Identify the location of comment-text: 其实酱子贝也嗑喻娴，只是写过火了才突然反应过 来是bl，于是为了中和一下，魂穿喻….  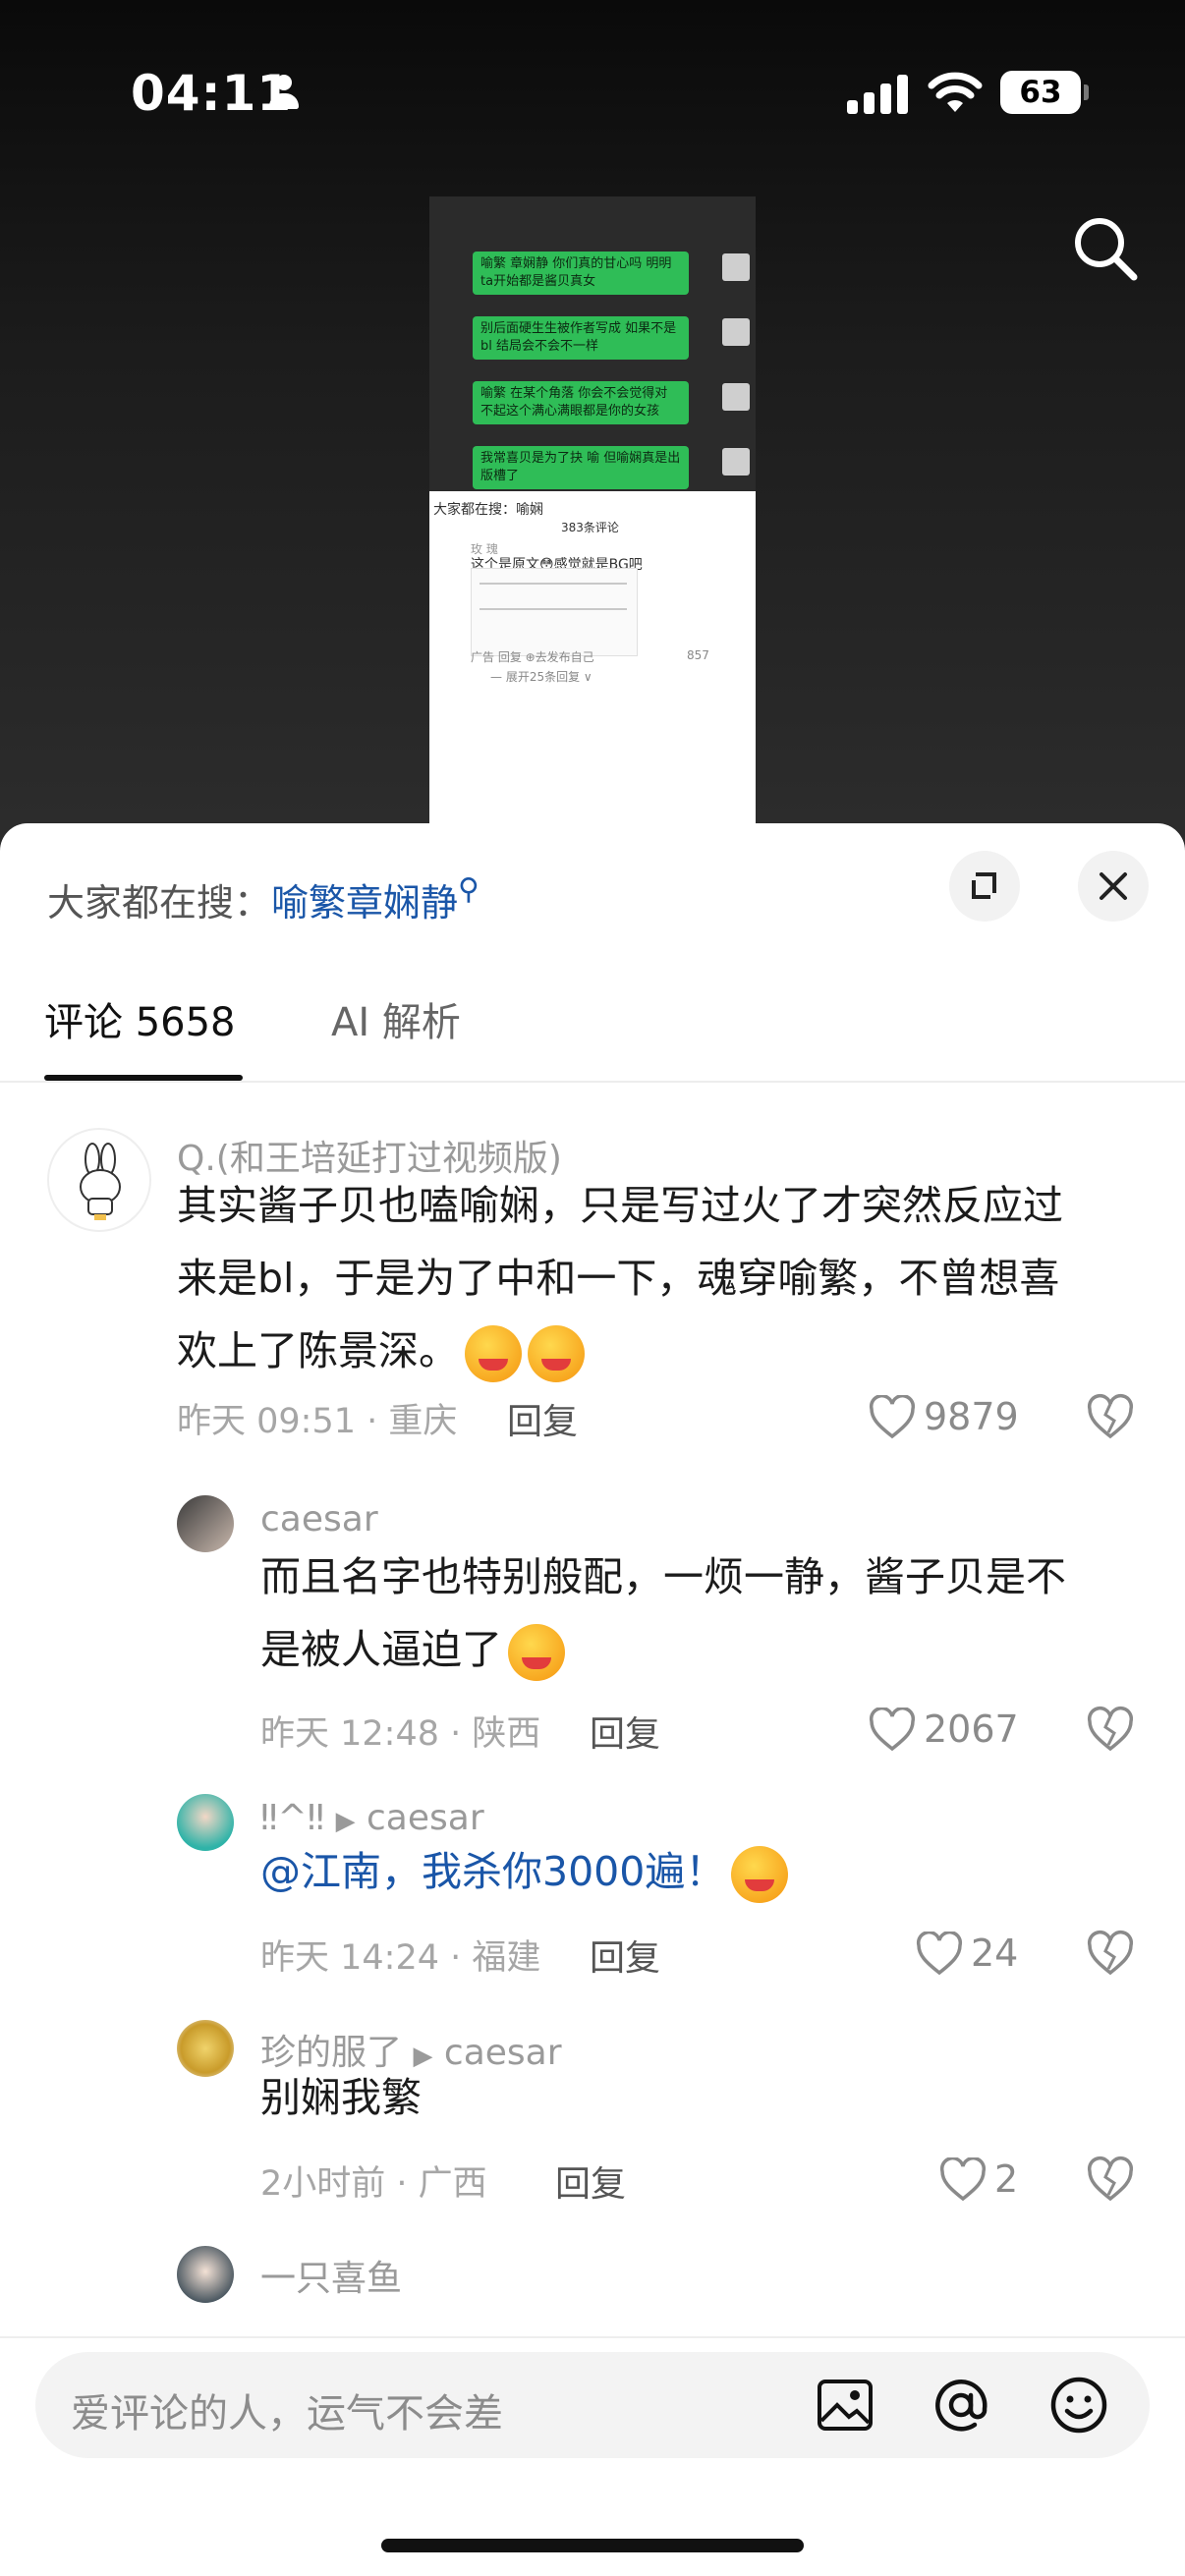
(664, 1278).